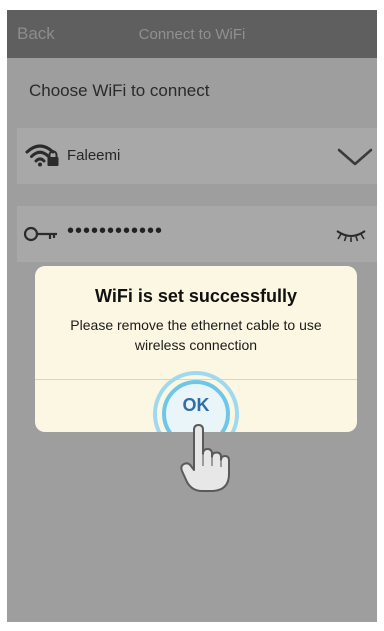 Image resolution: width=384 pixels, height=631 pixels. Describe the element at coordinates (355, 157) in the screenshot. I see `chevron-down-icon` at that location.